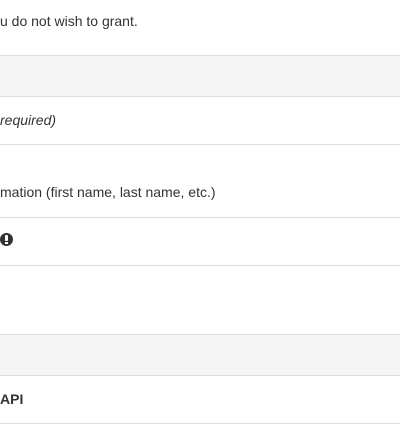  I want to click on permission-label-required: required), so click(28, 120).